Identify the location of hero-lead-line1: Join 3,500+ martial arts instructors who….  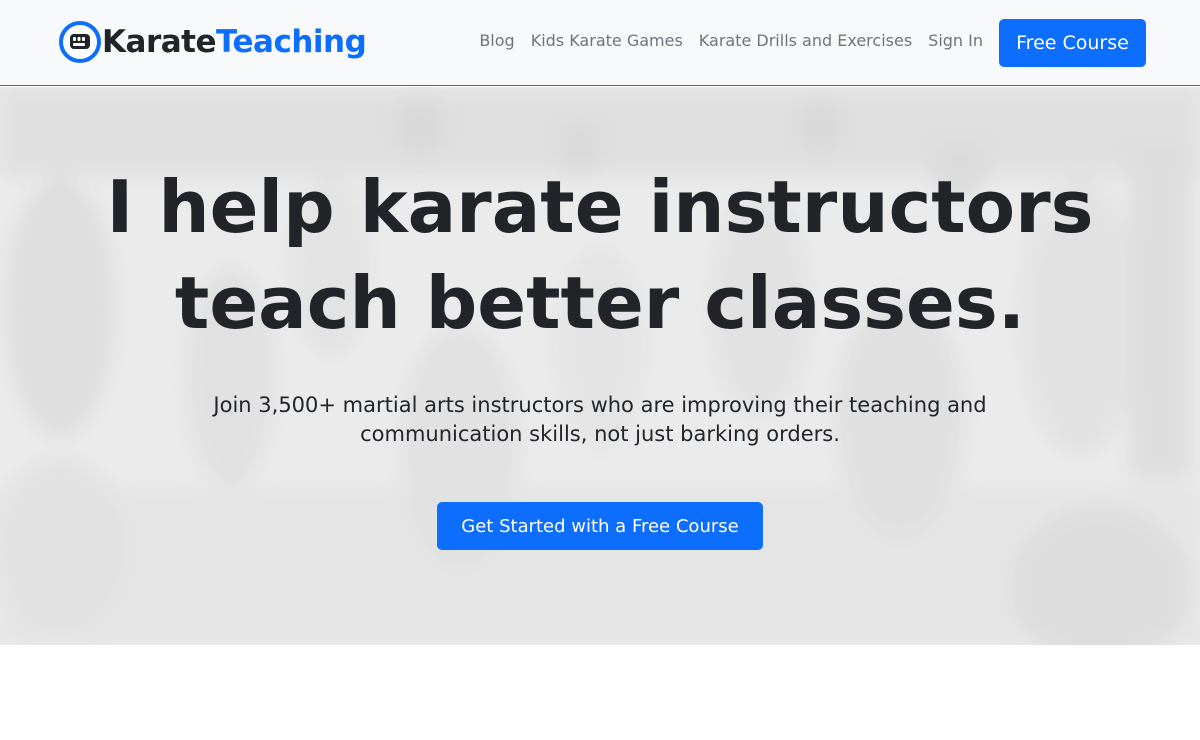
(600, 405).